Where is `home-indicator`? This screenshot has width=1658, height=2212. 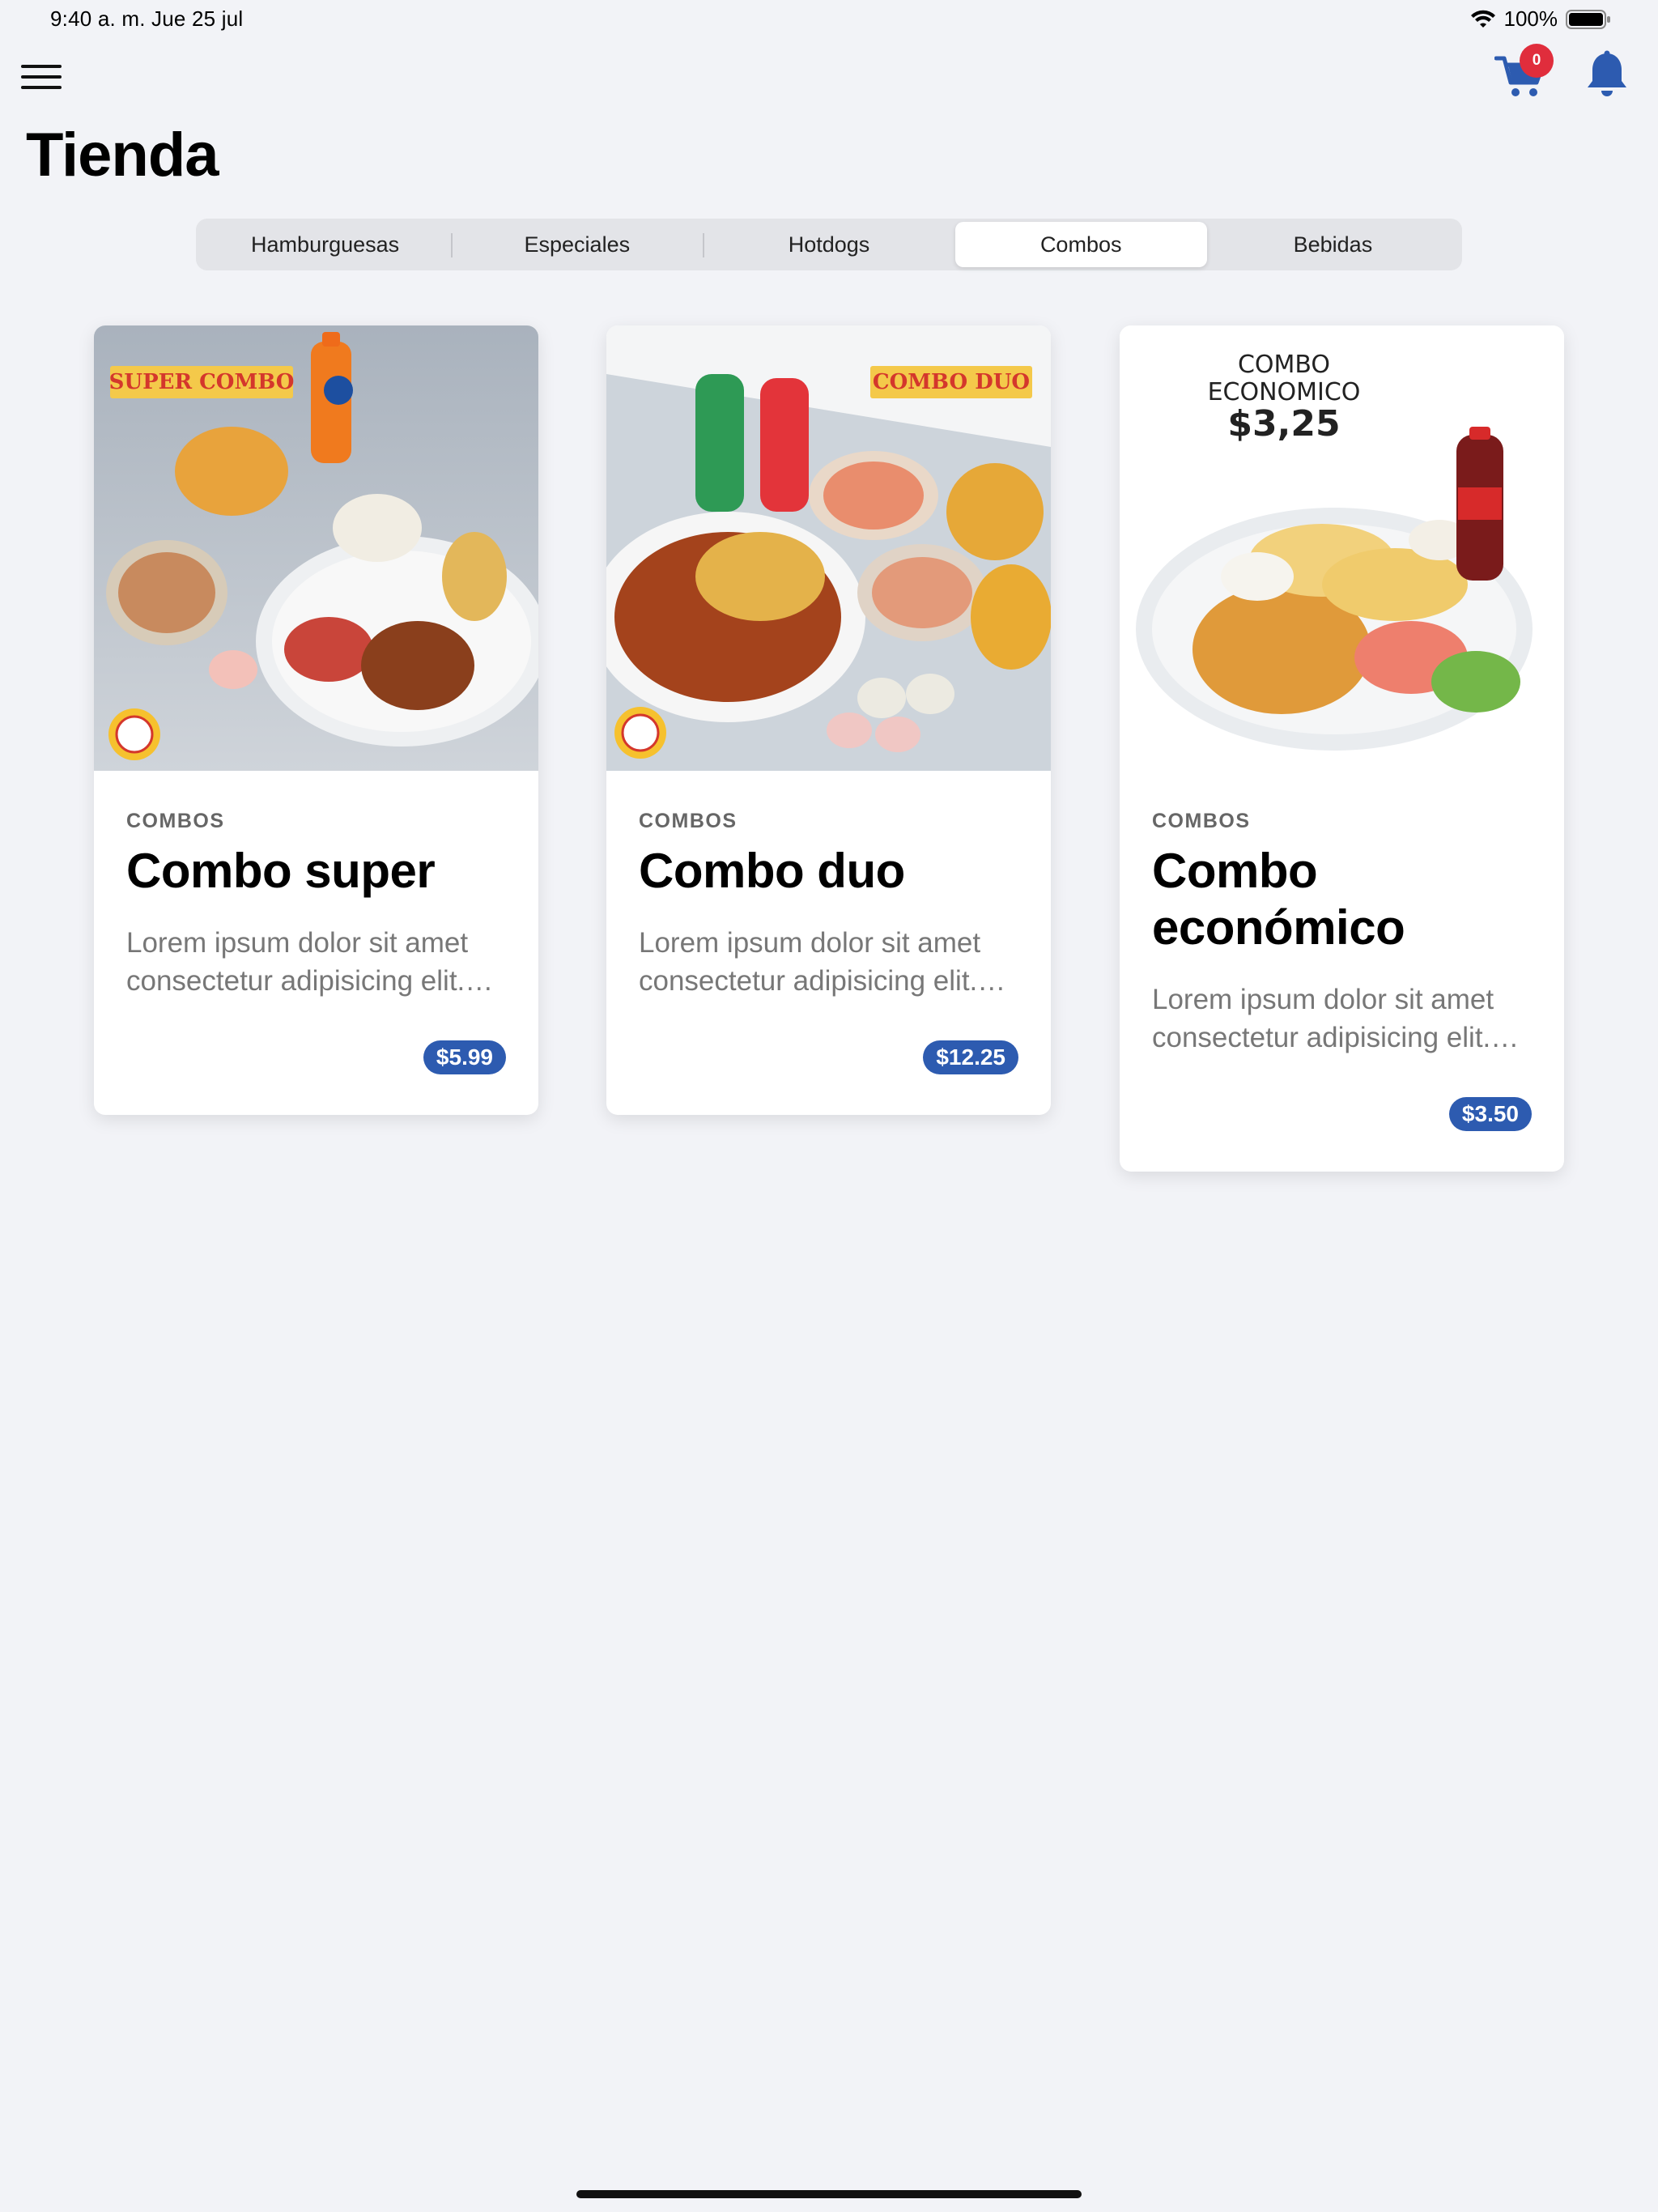 home-indicator is located at coordinates (829, 2194).